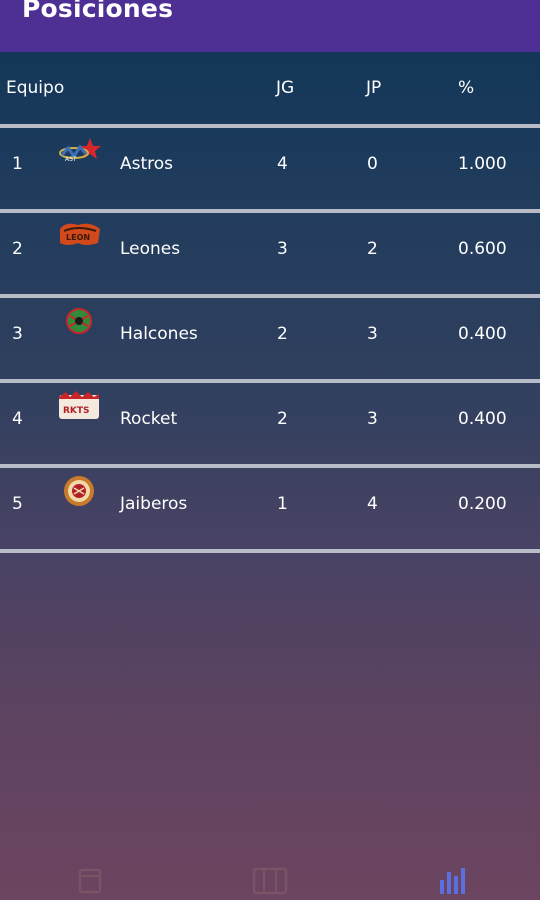  I want to click on games-lost: 2, so click(372, 249).